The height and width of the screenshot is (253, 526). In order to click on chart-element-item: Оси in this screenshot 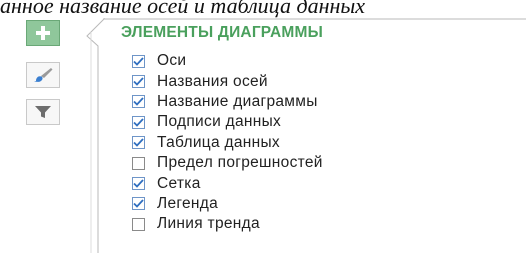, I will do `click(322, 61)`.